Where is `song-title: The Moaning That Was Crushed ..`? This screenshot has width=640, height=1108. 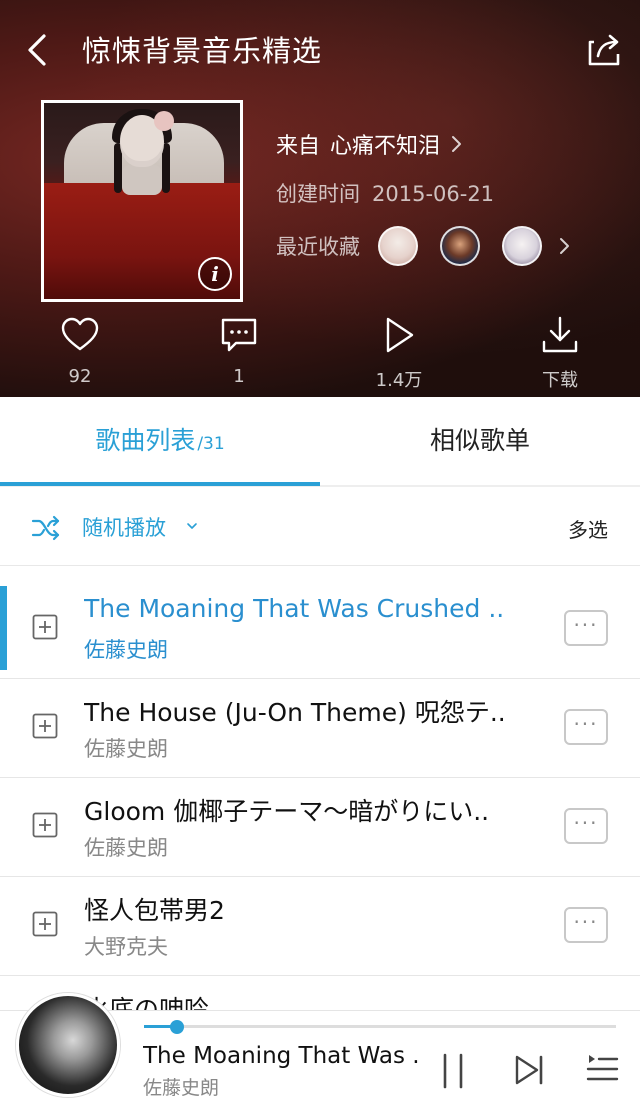
song-title: The Moaning That Was Crushed .. is located at coordinates (294, 608).